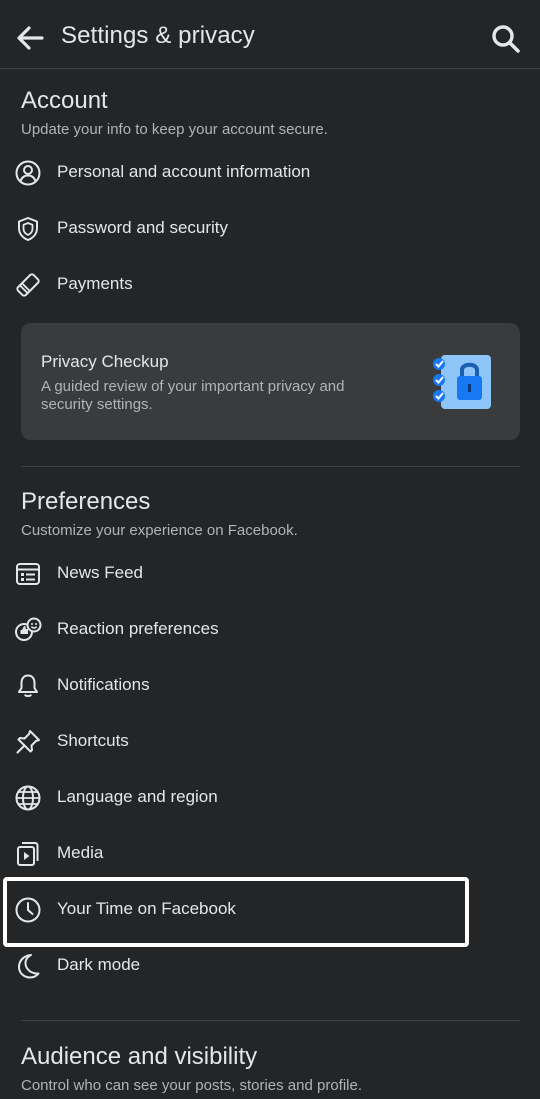 Image resolution: width=540 pixels, height=1099 pixels. Describe the element at coordinates (105, 361) in the screenshot. I see `privacy-checkup-title: Privacy Checkup` at that location.